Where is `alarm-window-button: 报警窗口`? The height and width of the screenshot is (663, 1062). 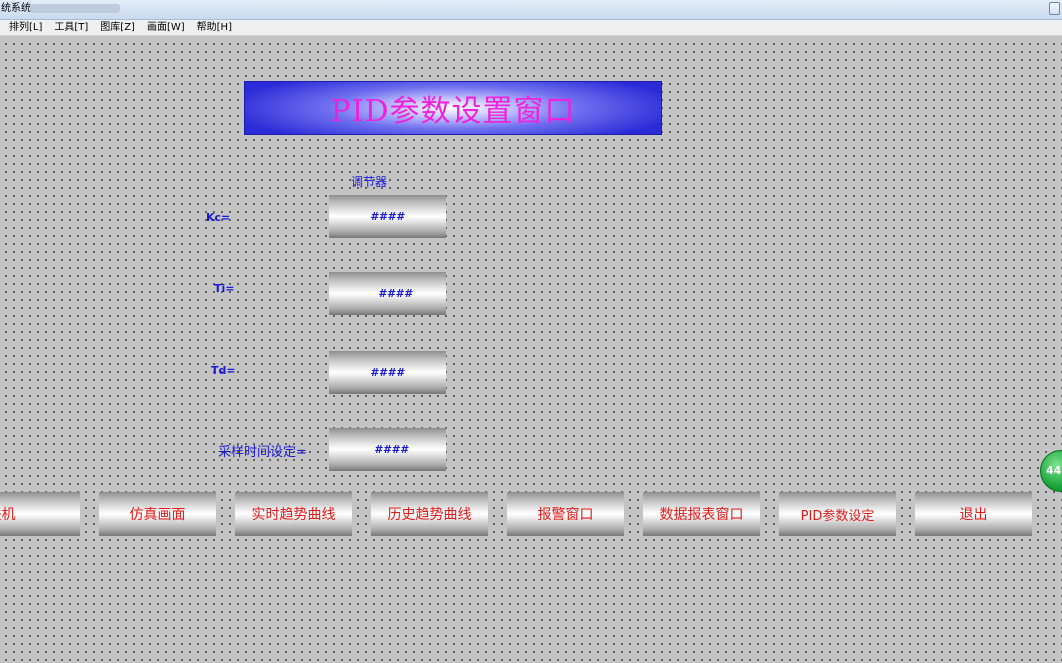 alarm-window-button: 报警窗口 is located at coordinates (565, 514).